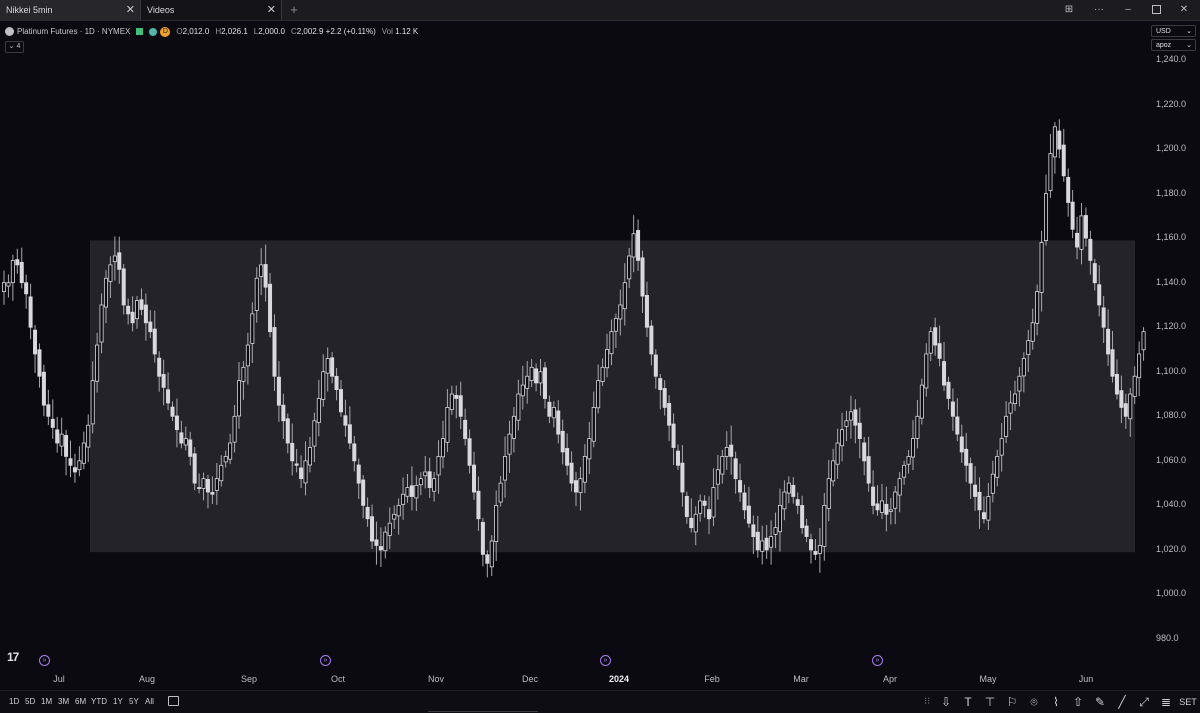  I want to click on settings-button: SET, so click(1188, 702).